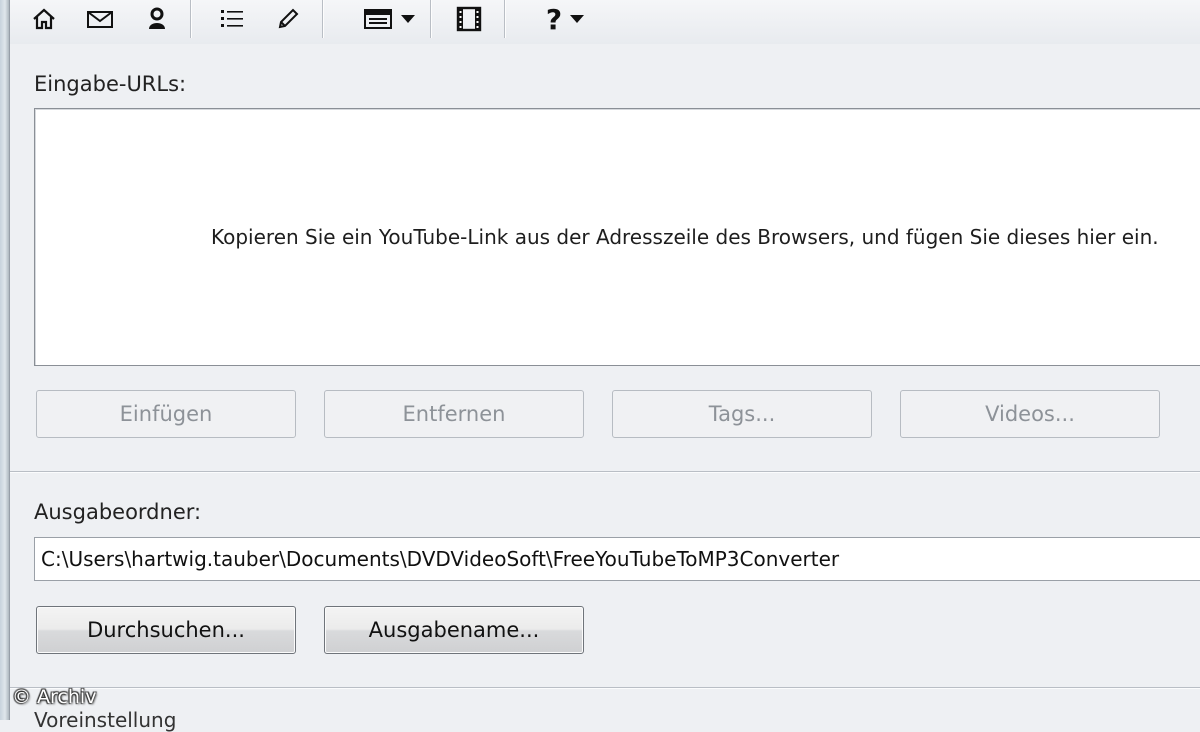 Image resolution: width=1200 pixels, height=732 pixels. I want to click on copyright-watermark: © Archiv, so click(54, 697).